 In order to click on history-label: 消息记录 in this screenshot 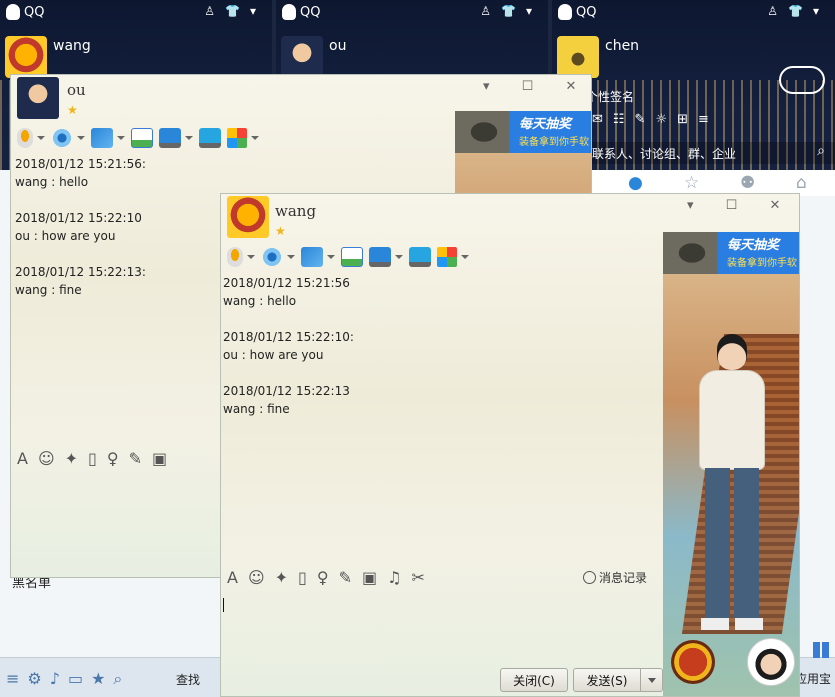, I will do `click(623, 578)`.